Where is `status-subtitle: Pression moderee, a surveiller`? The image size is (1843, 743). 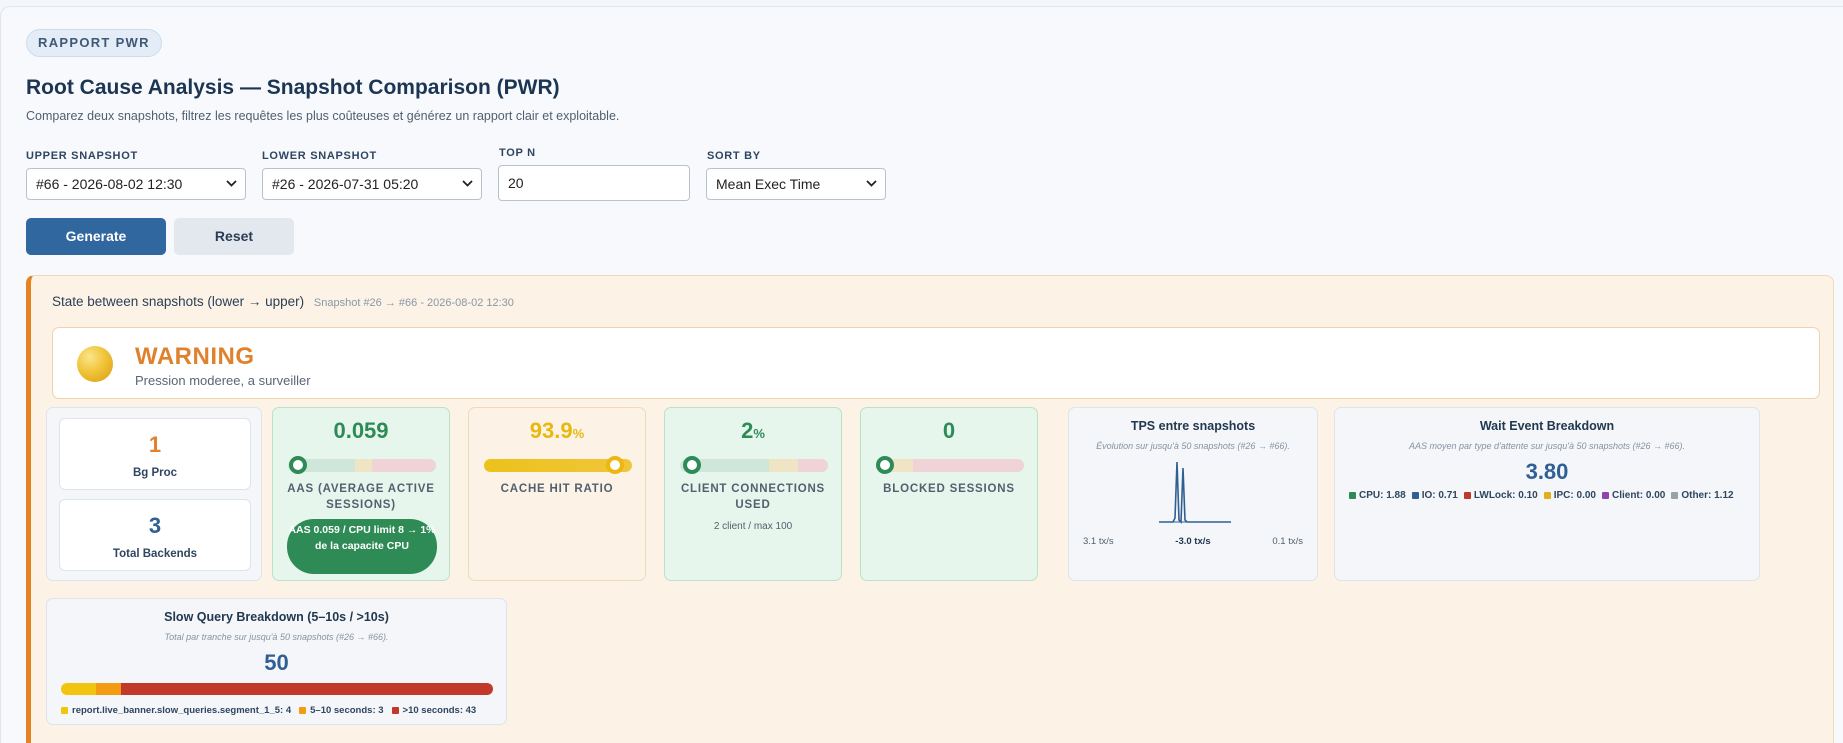 status-subtitle: Pression moderee, a surveiller is located at coordinates (223, 380).